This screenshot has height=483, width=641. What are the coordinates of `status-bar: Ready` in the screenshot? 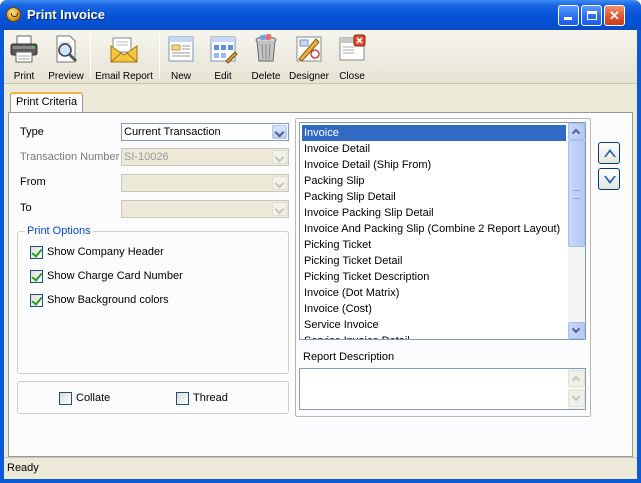 It's located at (320, 468).